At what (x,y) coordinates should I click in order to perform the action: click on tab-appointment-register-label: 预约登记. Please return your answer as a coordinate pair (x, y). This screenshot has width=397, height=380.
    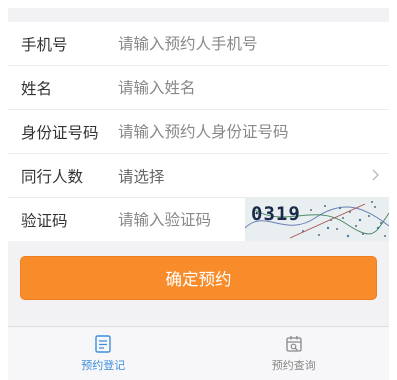
    Looking at the image, I should click on (103, 365).